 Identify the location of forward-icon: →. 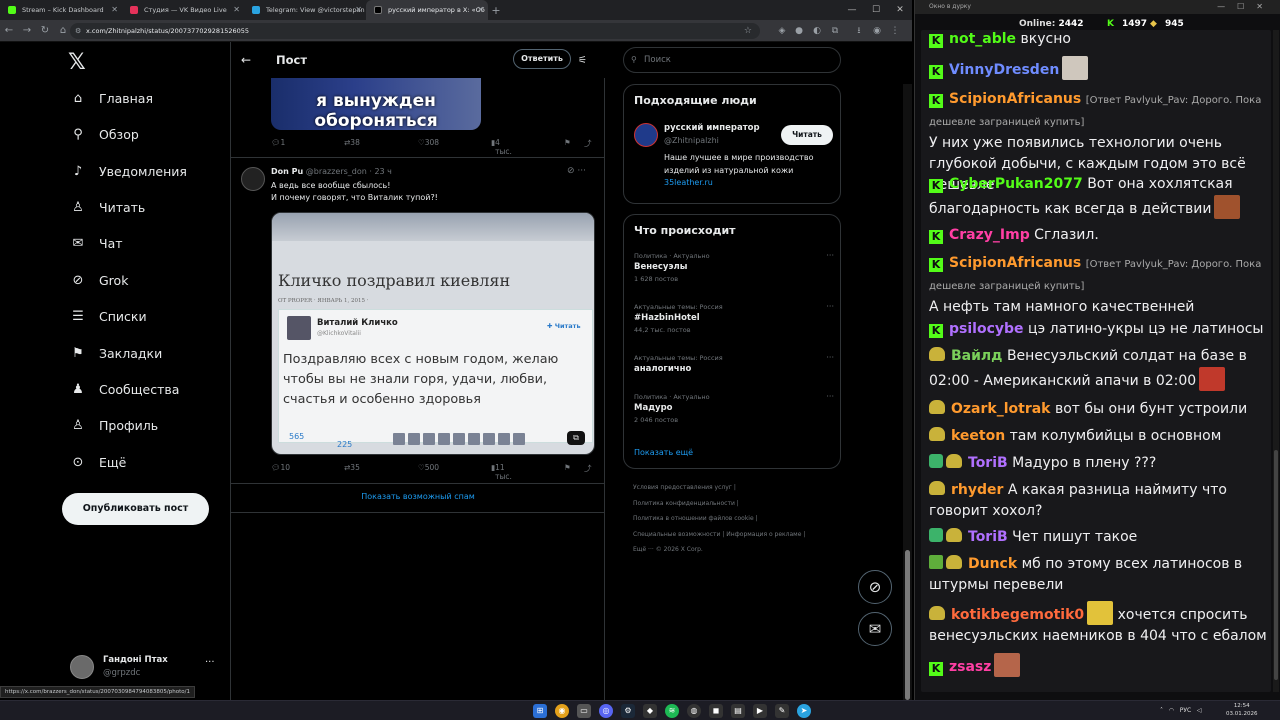
(27, 30).